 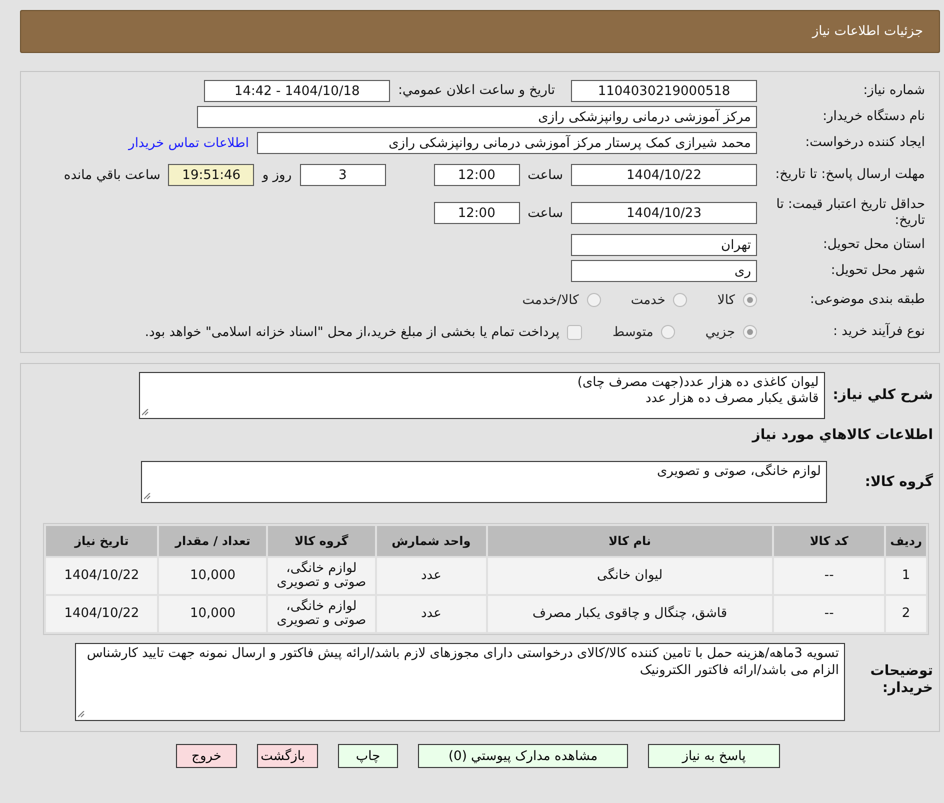 I want to click on column-header: رديف, so click(x=906, y=541).